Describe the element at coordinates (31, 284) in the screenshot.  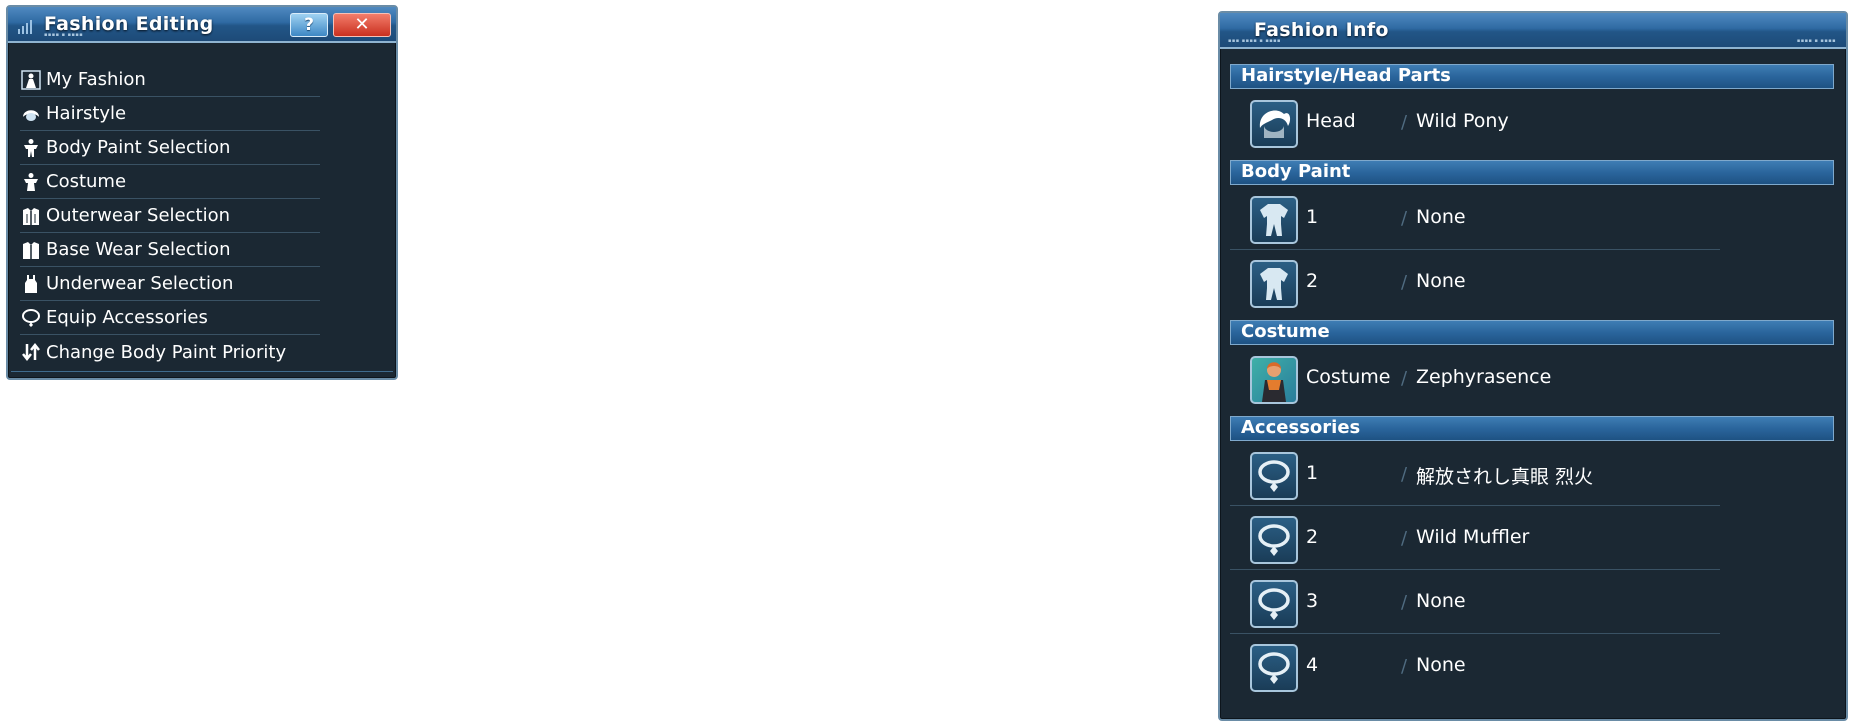
I see `underwear-icon` at that location.